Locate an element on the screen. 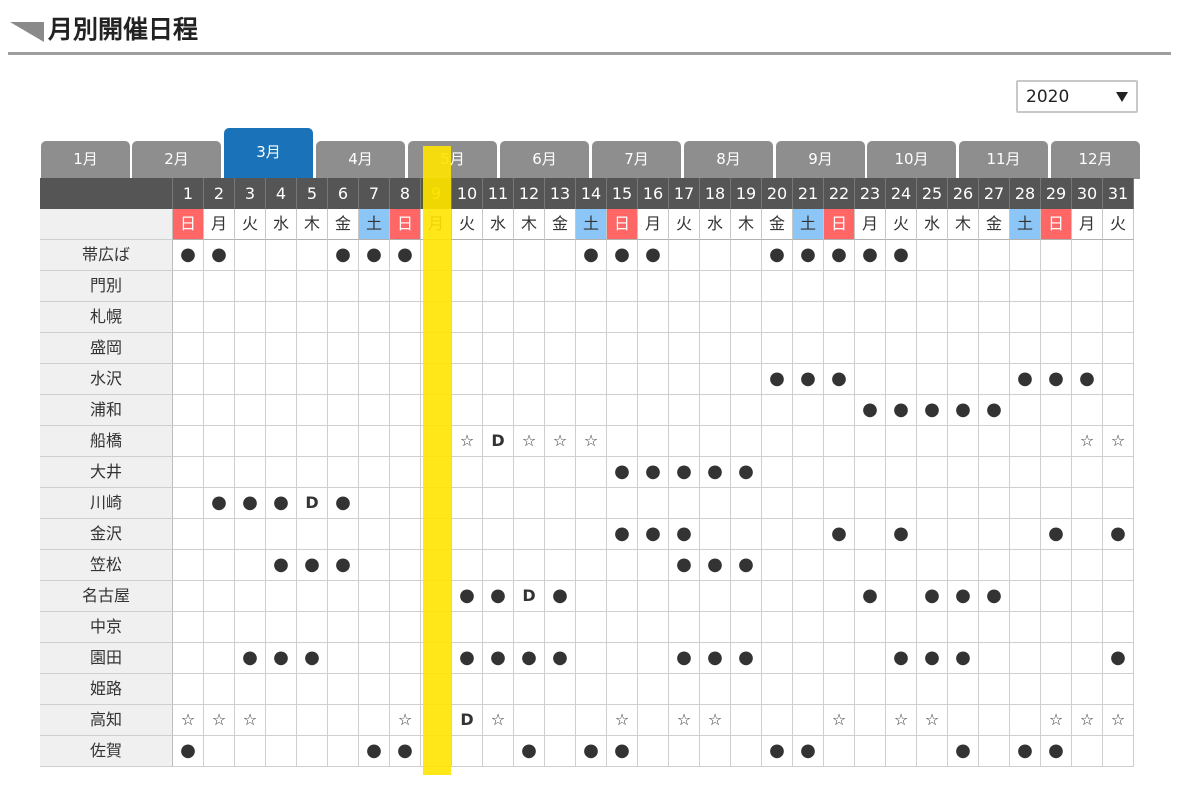  tab-month-6: 6月 is located at coordinates (544, 160).